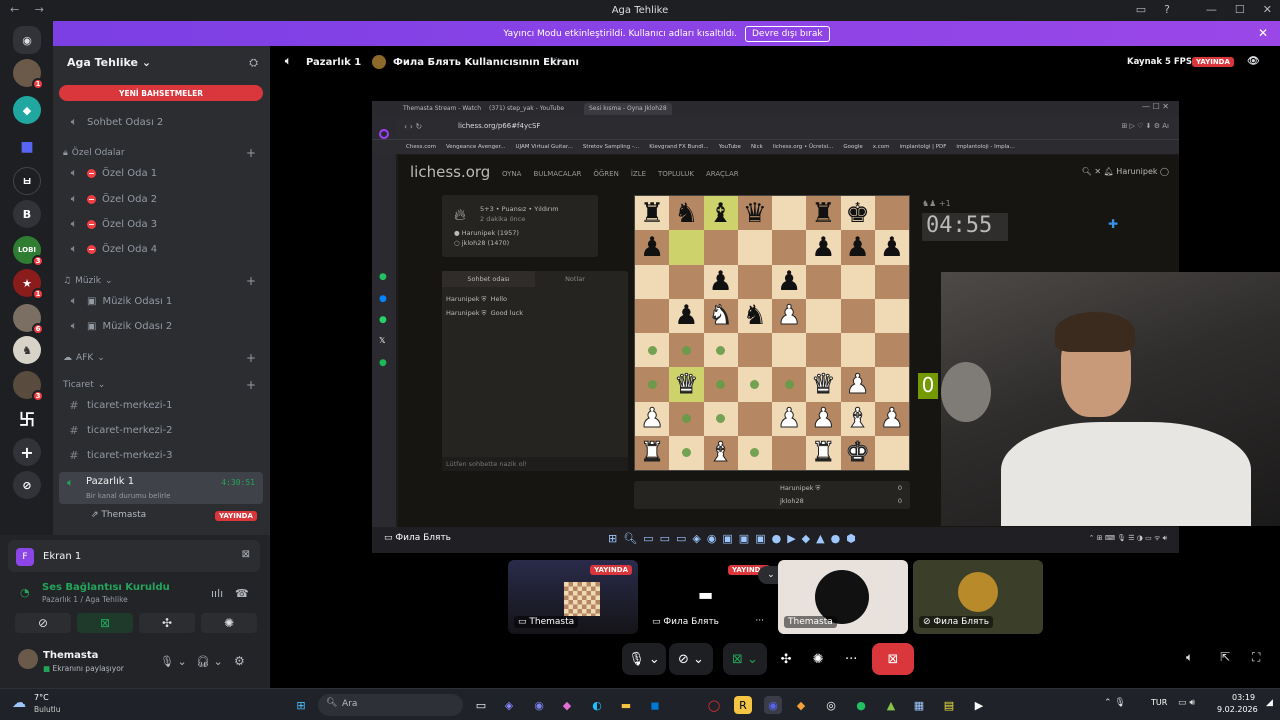 Image resolution: width=1280 pixels, height=720 pixels. I want to click on black-pawn-icon: ♟, so click(721, 281).